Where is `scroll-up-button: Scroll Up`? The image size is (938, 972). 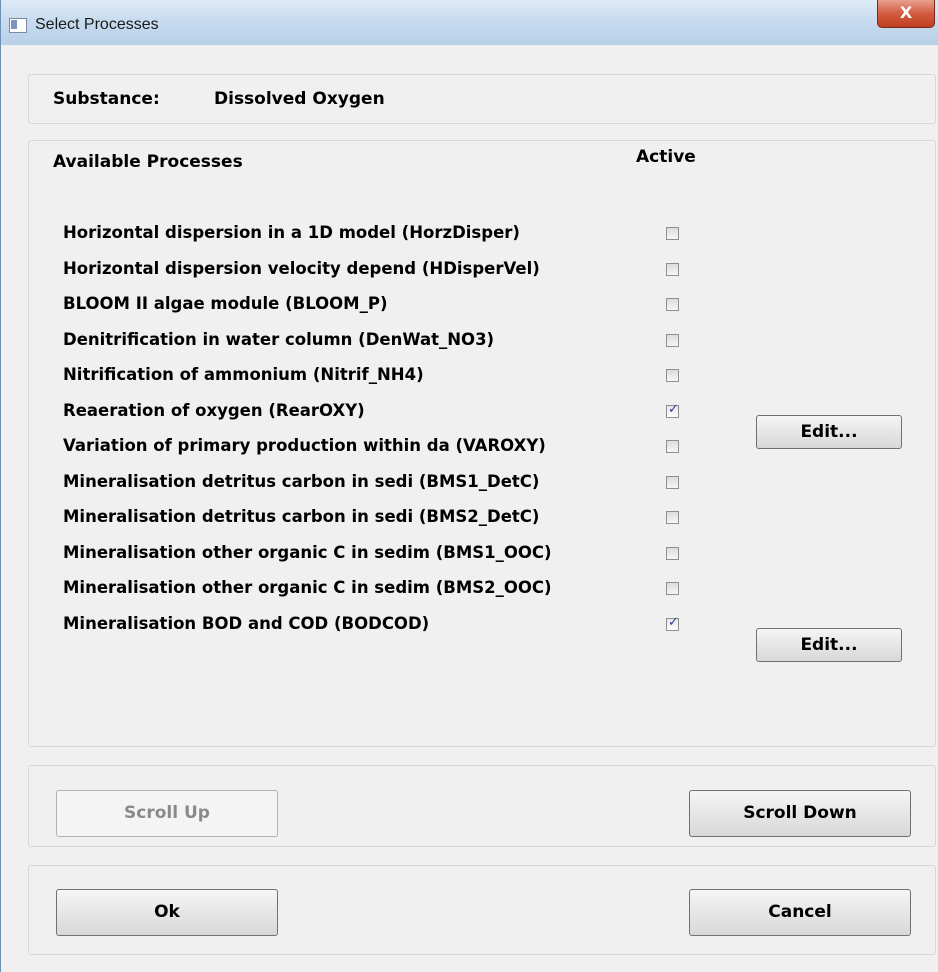 scroll-up-button: Scroll Up is located at coordinates (167, 813).